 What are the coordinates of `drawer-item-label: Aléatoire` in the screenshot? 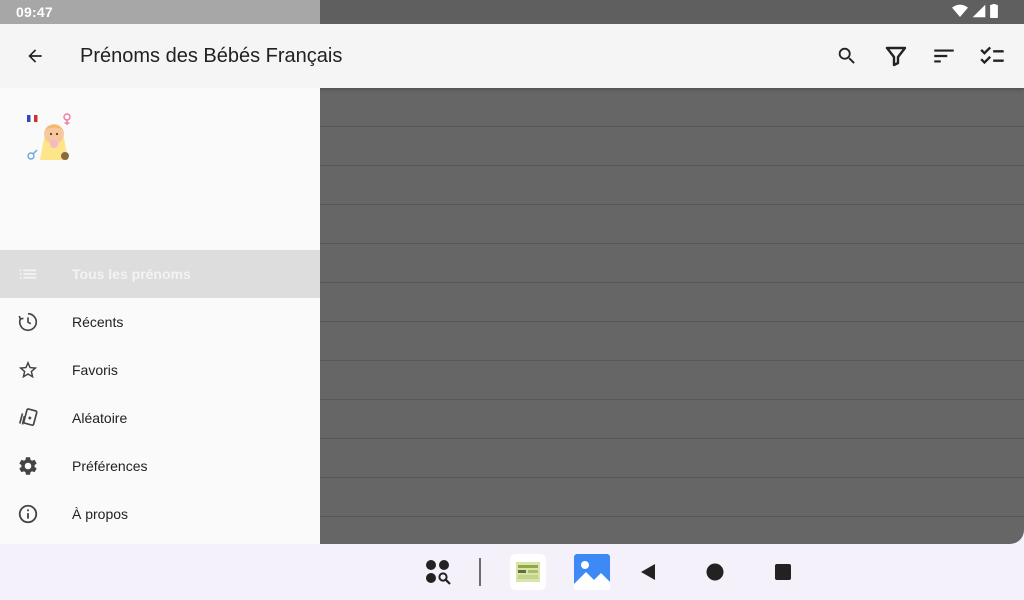 It's located at (100, 418).